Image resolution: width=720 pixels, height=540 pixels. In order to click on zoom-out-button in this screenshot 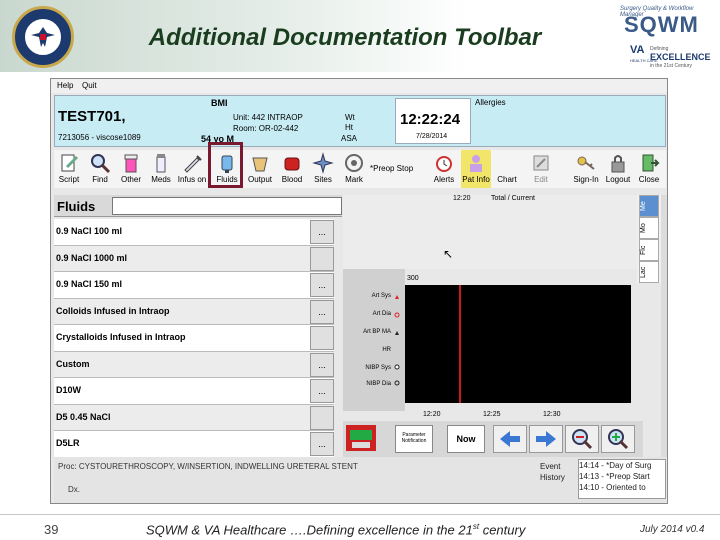, I will do `click(582, 439)`.